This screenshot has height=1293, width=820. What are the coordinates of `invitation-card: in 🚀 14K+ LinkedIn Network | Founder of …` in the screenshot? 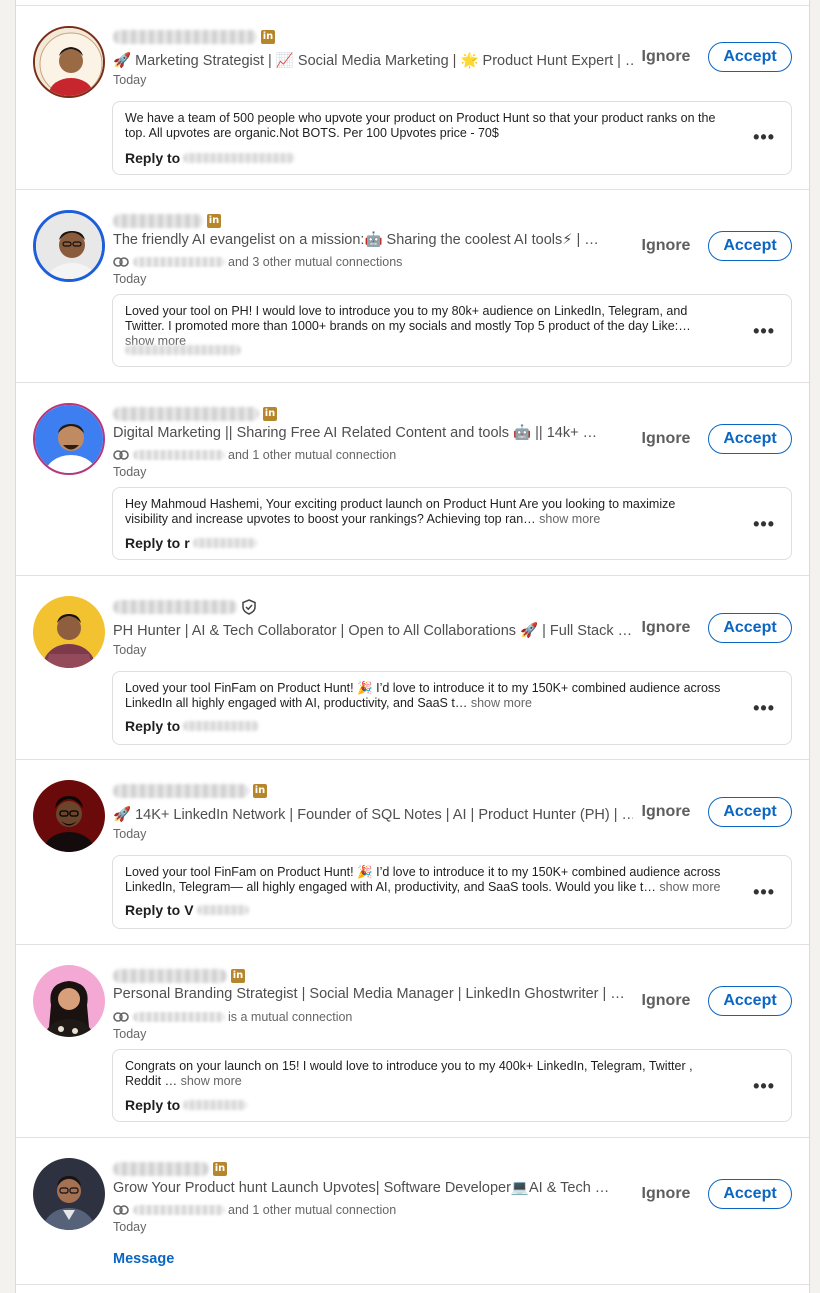 It's located at (412, 852).